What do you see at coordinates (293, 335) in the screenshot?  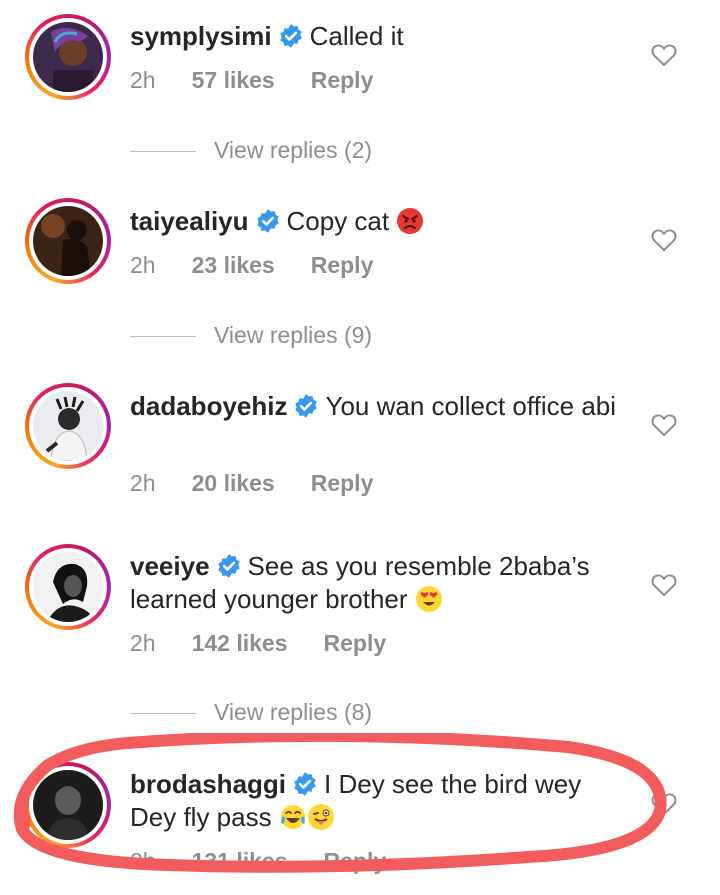 I see `view-replies-label: View replies (9)` at bounding box center [293, 335].